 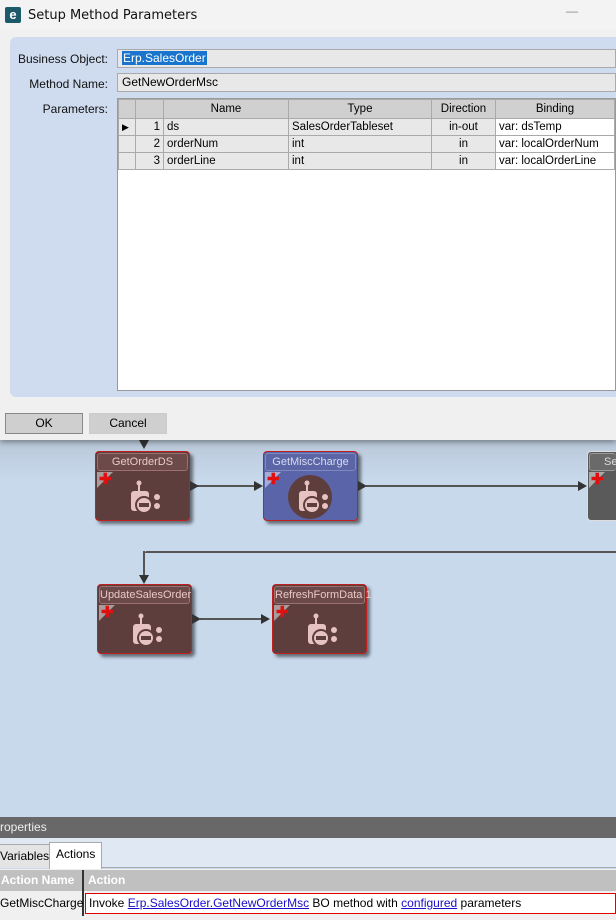 I want to click on param-name: ds, so click(x=226, y=127).